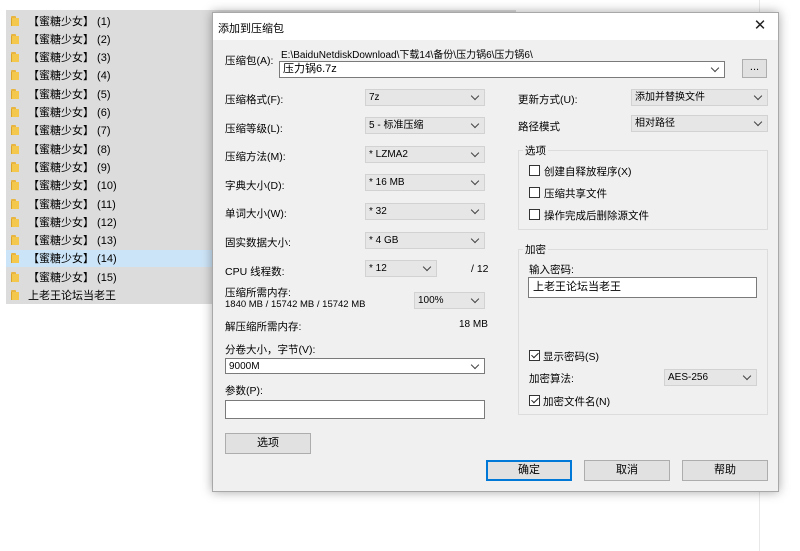 The image size is (800, 551). What do you see at coordinates (258, 243) in the screenshot?
I see `solid-label: 固实数据大小:` at bounding box center [258, 243].